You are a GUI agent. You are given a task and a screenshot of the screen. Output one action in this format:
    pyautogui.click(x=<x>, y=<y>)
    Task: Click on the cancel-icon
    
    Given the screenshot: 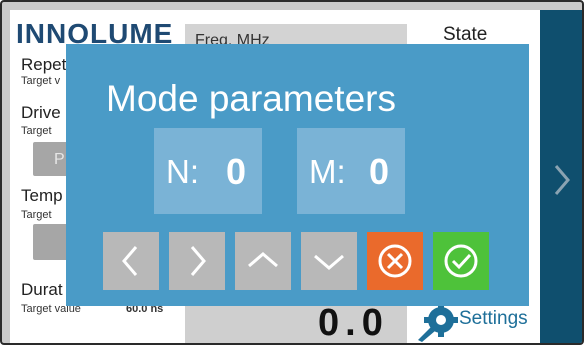 What is the action you would take?
    pyautogui.click(x=395, y=261)
    